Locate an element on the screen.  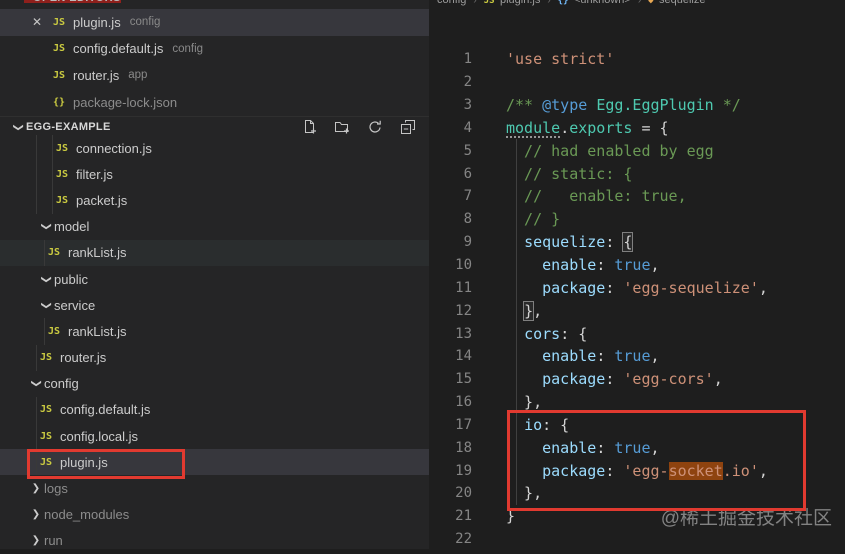
code-token: enable is located at coordinates (569, 356).